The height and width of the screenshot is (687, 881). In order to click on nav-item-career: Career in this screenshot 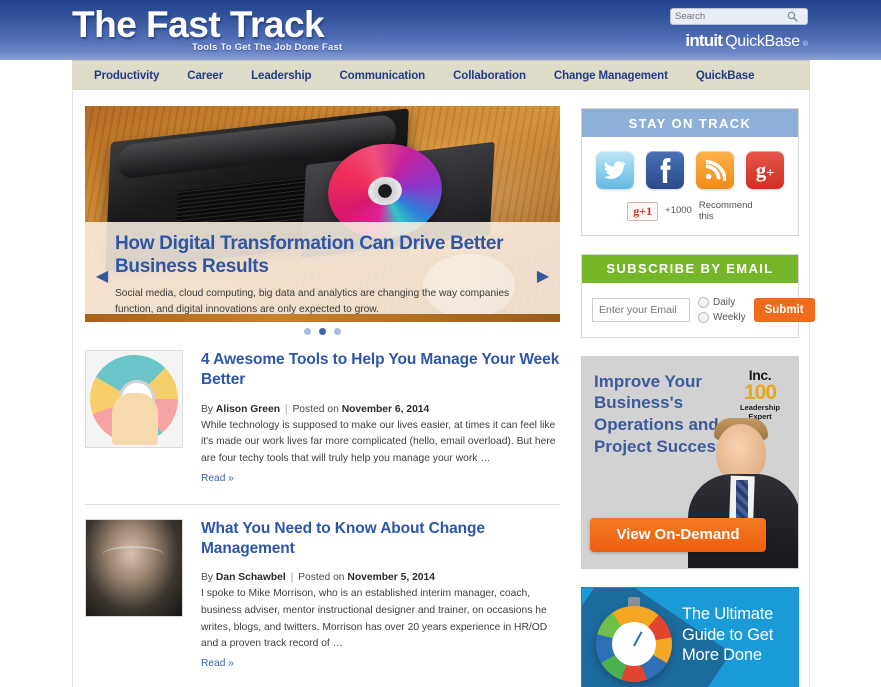, I will do `click(205, 76)`.